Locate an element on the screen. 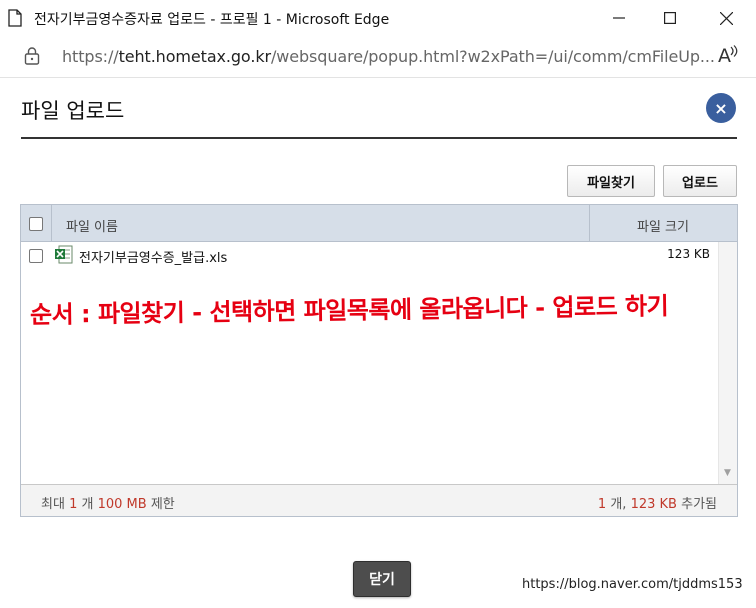  column-header-size: 파일 크기 is located at coordinates (663, 225).